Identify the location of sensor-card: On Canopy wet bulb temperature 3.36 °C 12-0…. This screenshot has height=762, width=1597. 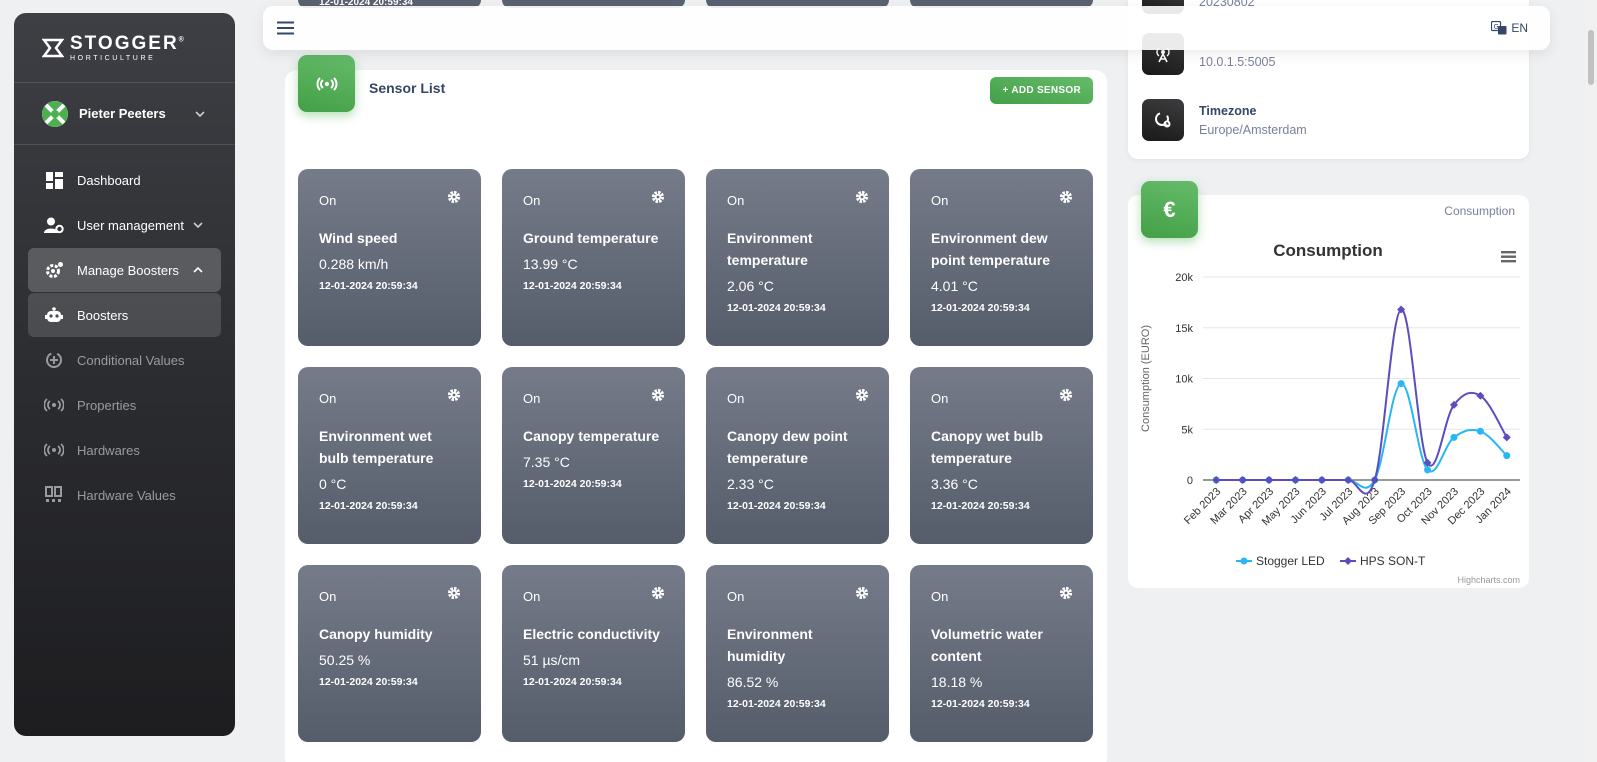
(1001, 455).